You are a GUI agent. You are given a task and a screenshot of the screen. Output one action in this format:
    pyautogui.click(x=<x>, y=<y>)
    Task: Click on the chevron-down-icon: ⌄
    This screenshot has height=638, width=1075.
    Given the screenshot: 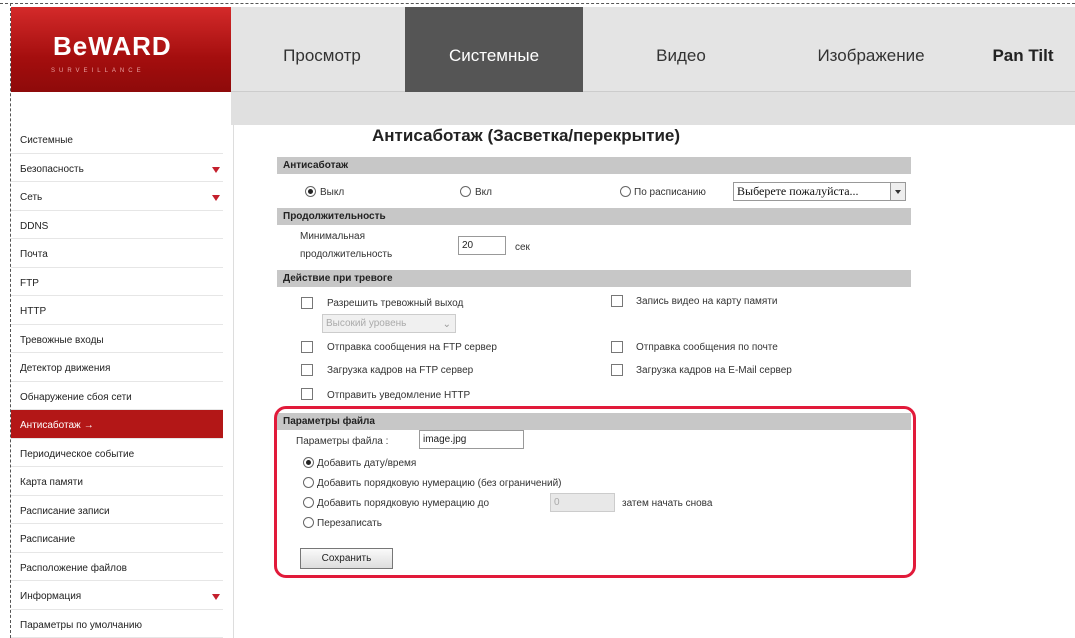 What is the action you would take?
    pyautogui.click(x=446, y=324)
    